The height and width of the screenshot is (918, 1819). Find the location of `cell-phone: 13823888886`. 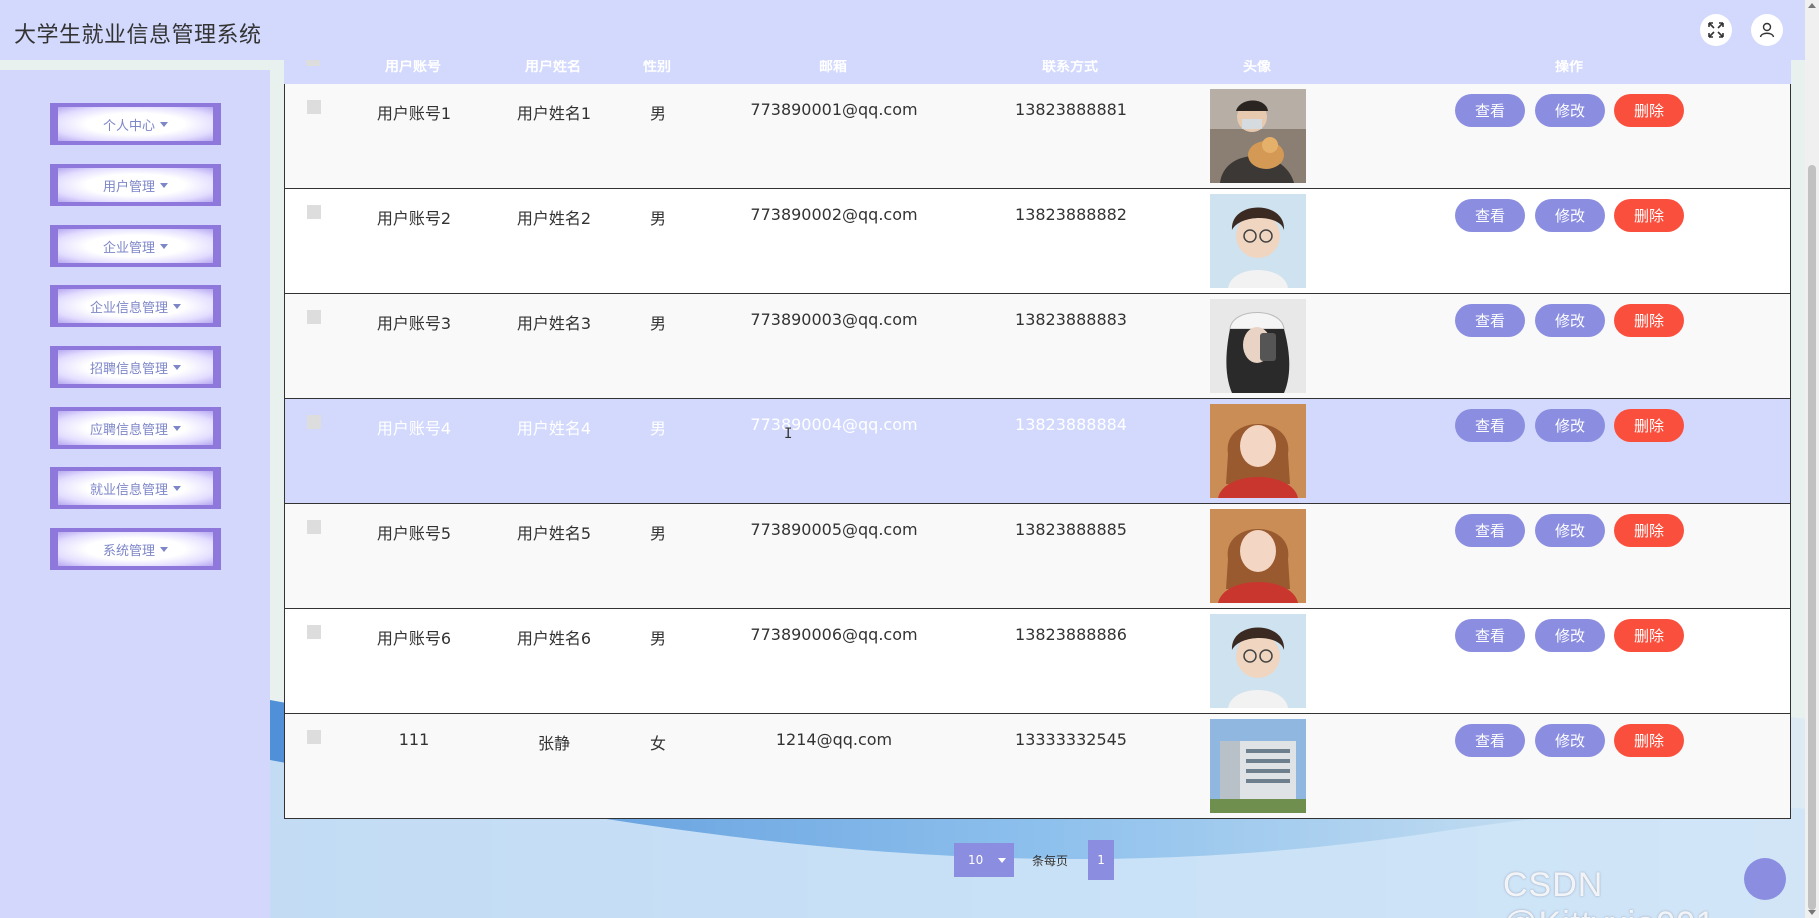

cell-phone: 13823888886 is located at coordinates (1071, 634).